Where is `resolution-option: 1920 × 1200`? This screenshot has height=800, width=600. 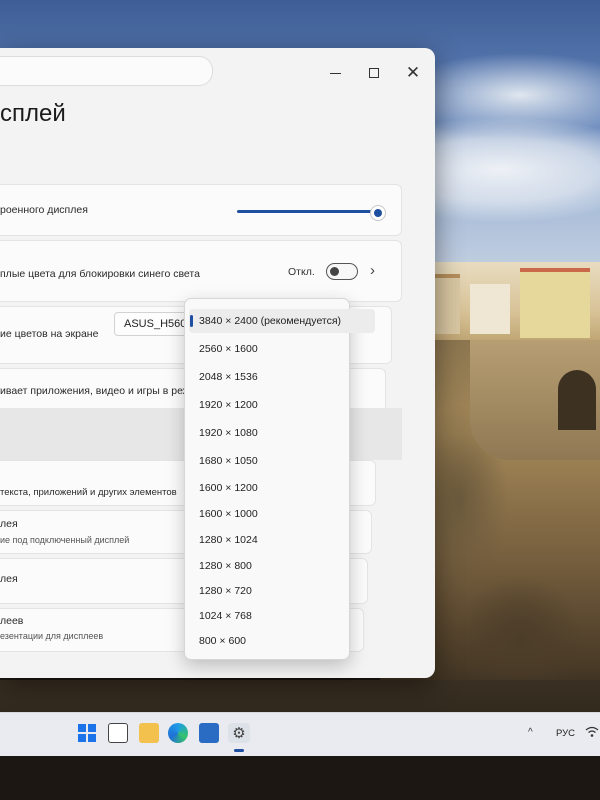 resolution-option: 1920 × 1200 is located at coordinates (283, 405).